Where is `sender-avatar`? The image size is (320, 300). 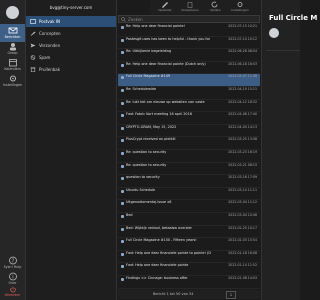
sender-avatar is located at coordinates (274, 33).